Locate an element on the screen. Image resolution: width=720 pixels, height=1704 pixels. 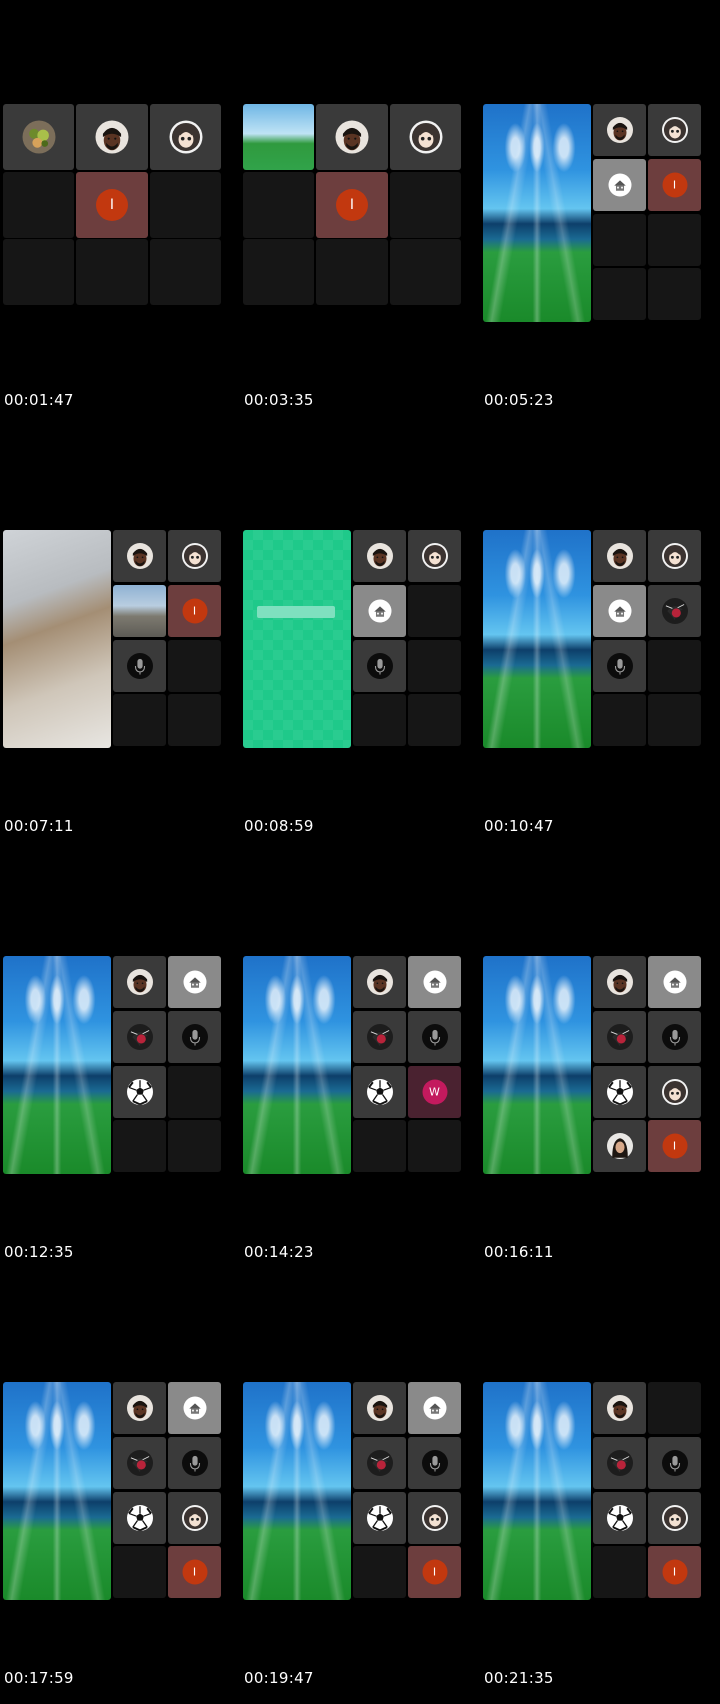
salad-photo-icon is located at coordinates (38, 137).